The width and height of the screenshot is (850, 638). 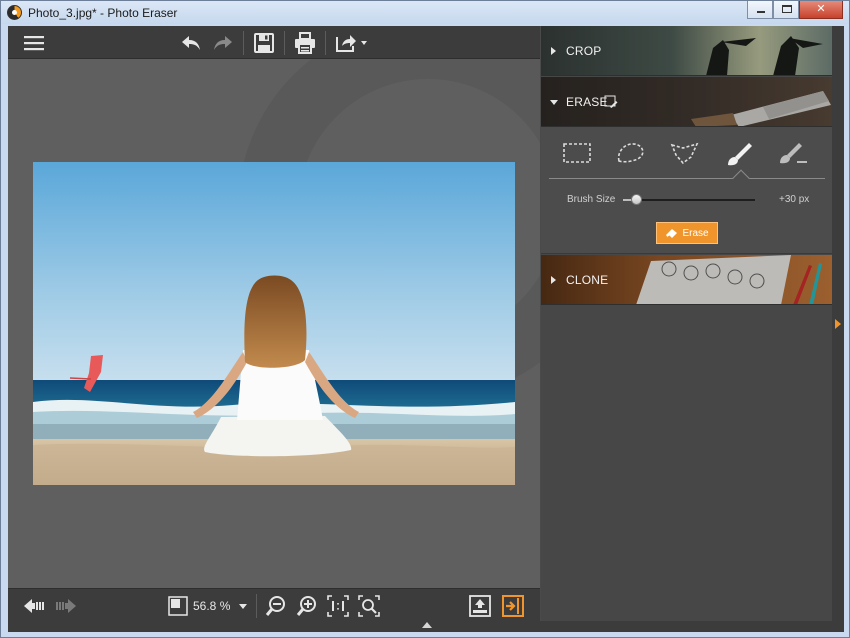 I want to click on close-button: ✕, so click(x=821, y=10).